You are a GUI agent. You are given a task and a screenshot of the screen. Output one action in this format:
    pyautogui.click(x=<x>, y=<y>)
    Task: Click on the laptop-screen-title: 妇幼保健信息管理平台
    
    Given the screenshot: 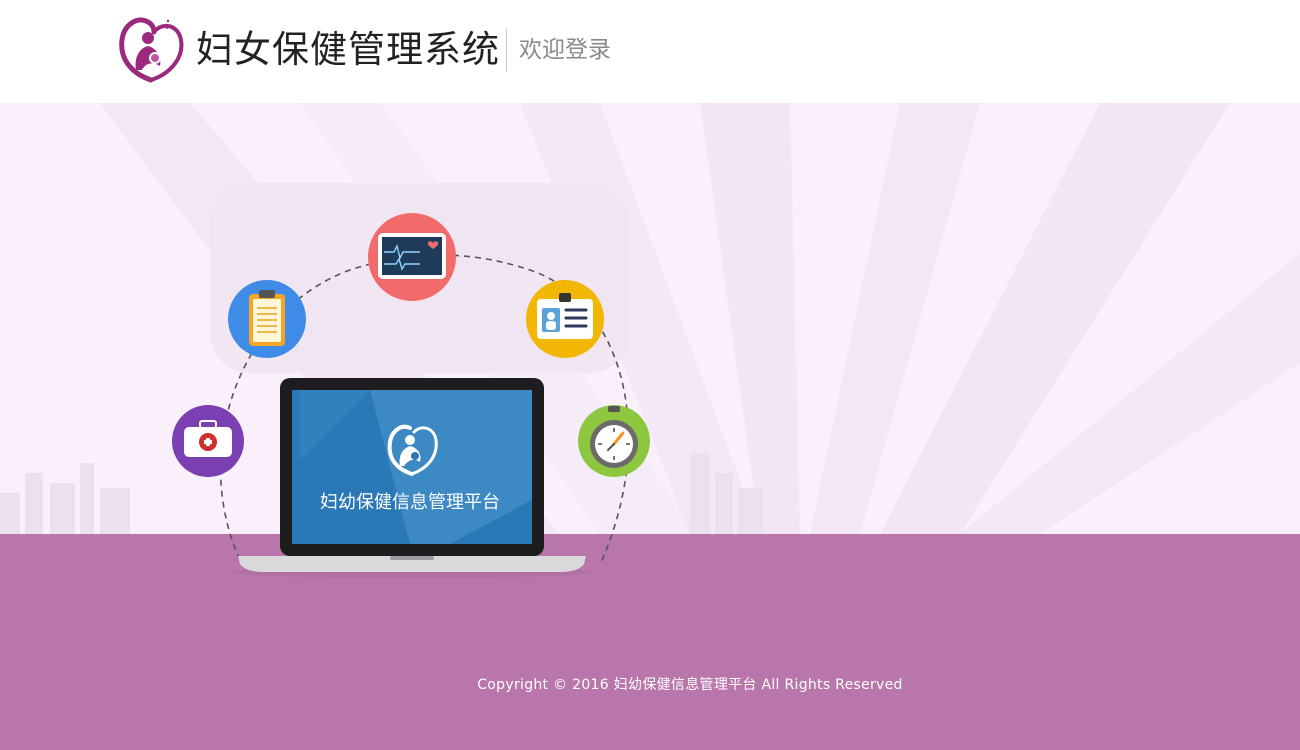 What is the action you would take?
    pyautogui.click(x=410, y=502)
    